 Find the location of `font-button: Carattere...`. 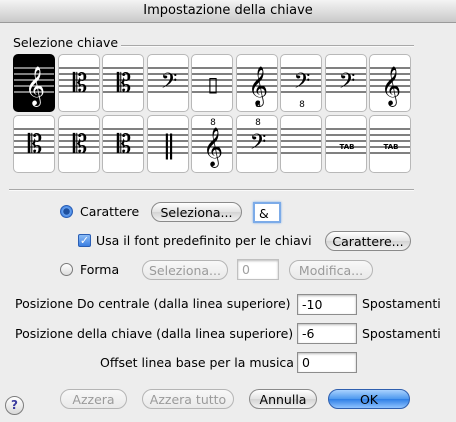

font-button: Carattere... is located at coordinates (368, 241).